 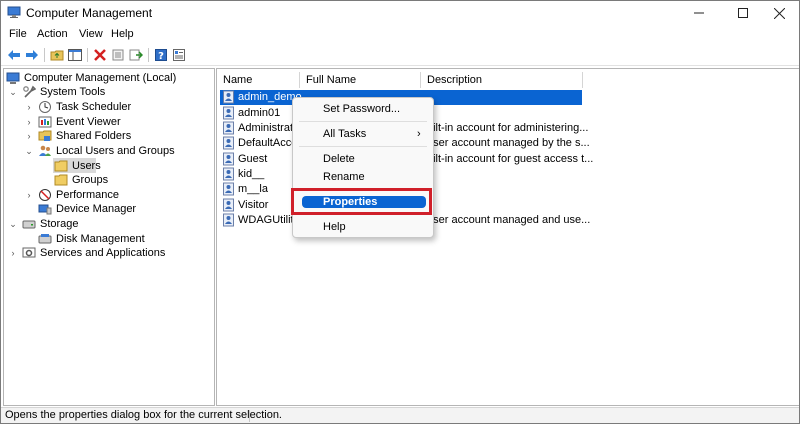 What do you see at coordinates (13, 78) in the screenshot?
I see `computer-management-icon` at bounding box center [13, 78].